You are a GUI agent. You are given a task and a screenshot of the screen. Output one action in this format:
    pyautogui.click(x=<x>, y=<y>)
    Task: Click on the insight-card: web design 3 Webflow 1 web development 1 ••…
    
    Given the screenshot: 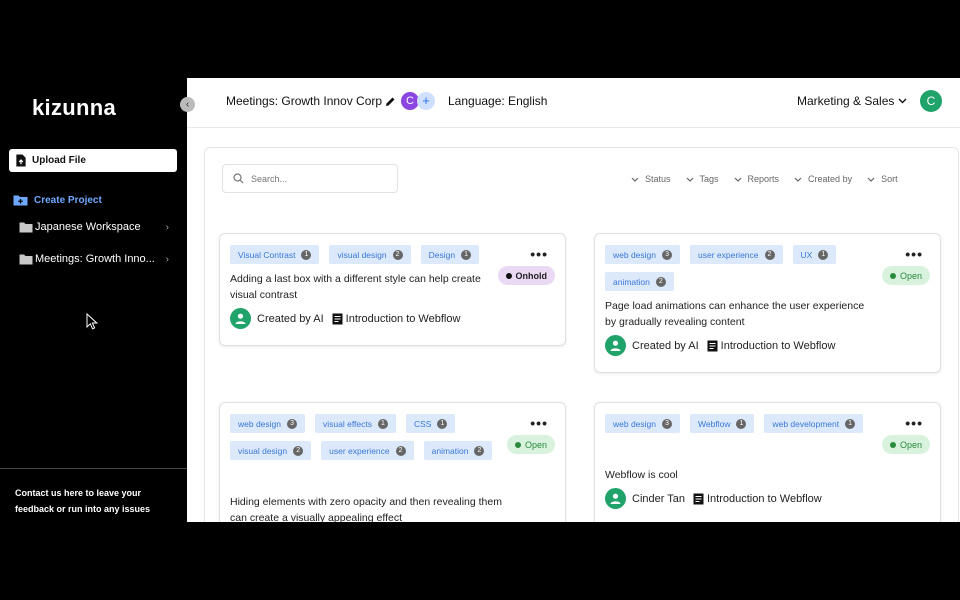 What is the action you would take?
    pyautogui.click(x=767, y=462)
    